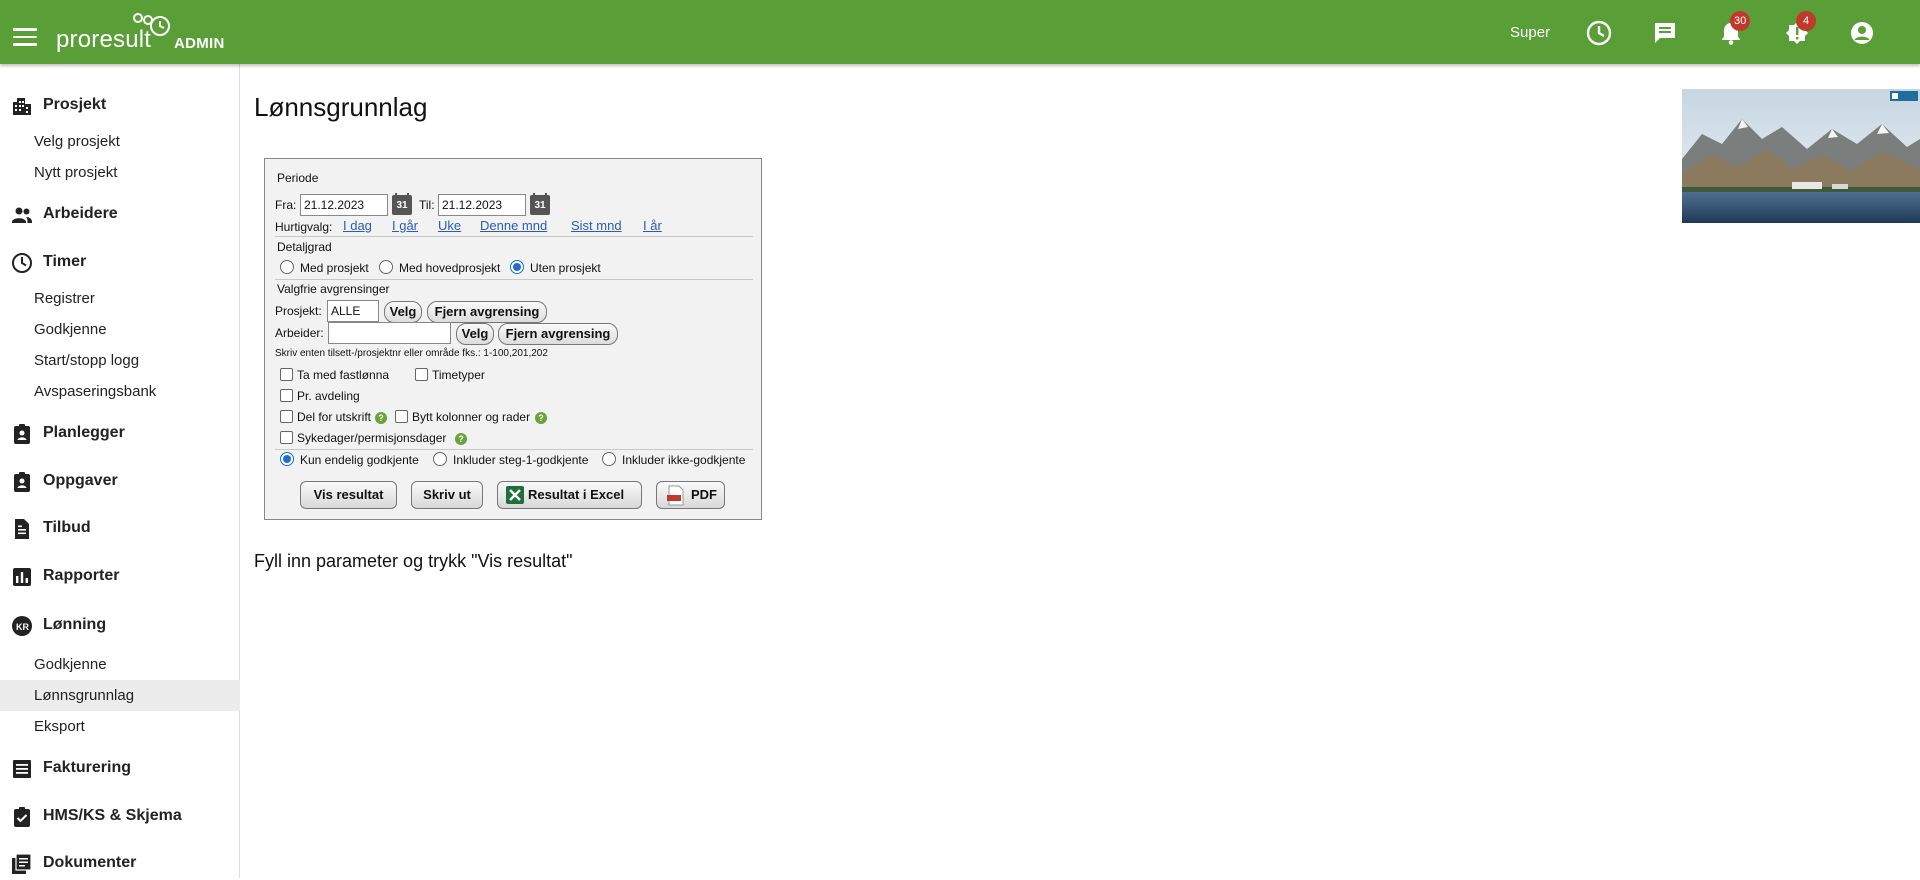 The image size is (1920, 880). I want to click on nav-hms-label: HMS/KS & Skjema, so click(112, 815).